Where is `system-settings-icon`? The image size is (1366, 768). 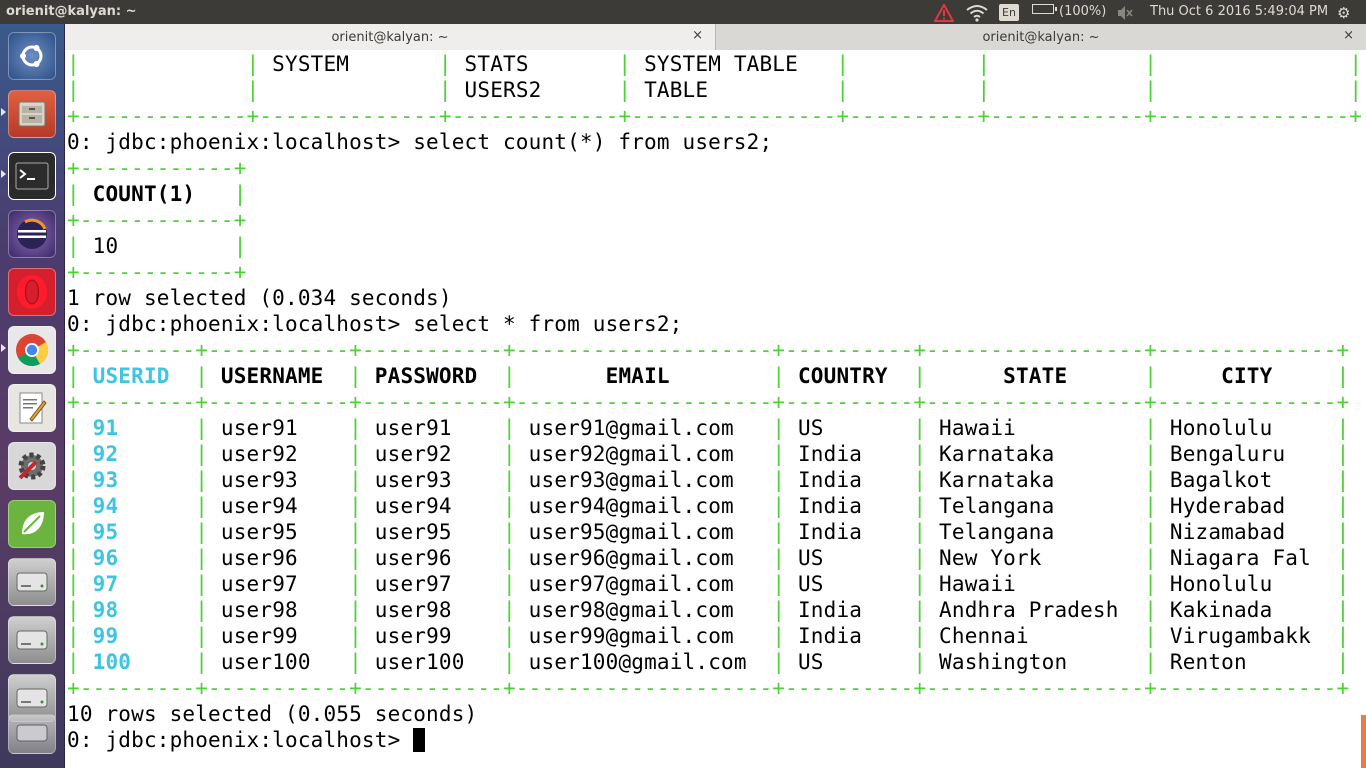 system-settings-icon is located at coordinates (32, 466).